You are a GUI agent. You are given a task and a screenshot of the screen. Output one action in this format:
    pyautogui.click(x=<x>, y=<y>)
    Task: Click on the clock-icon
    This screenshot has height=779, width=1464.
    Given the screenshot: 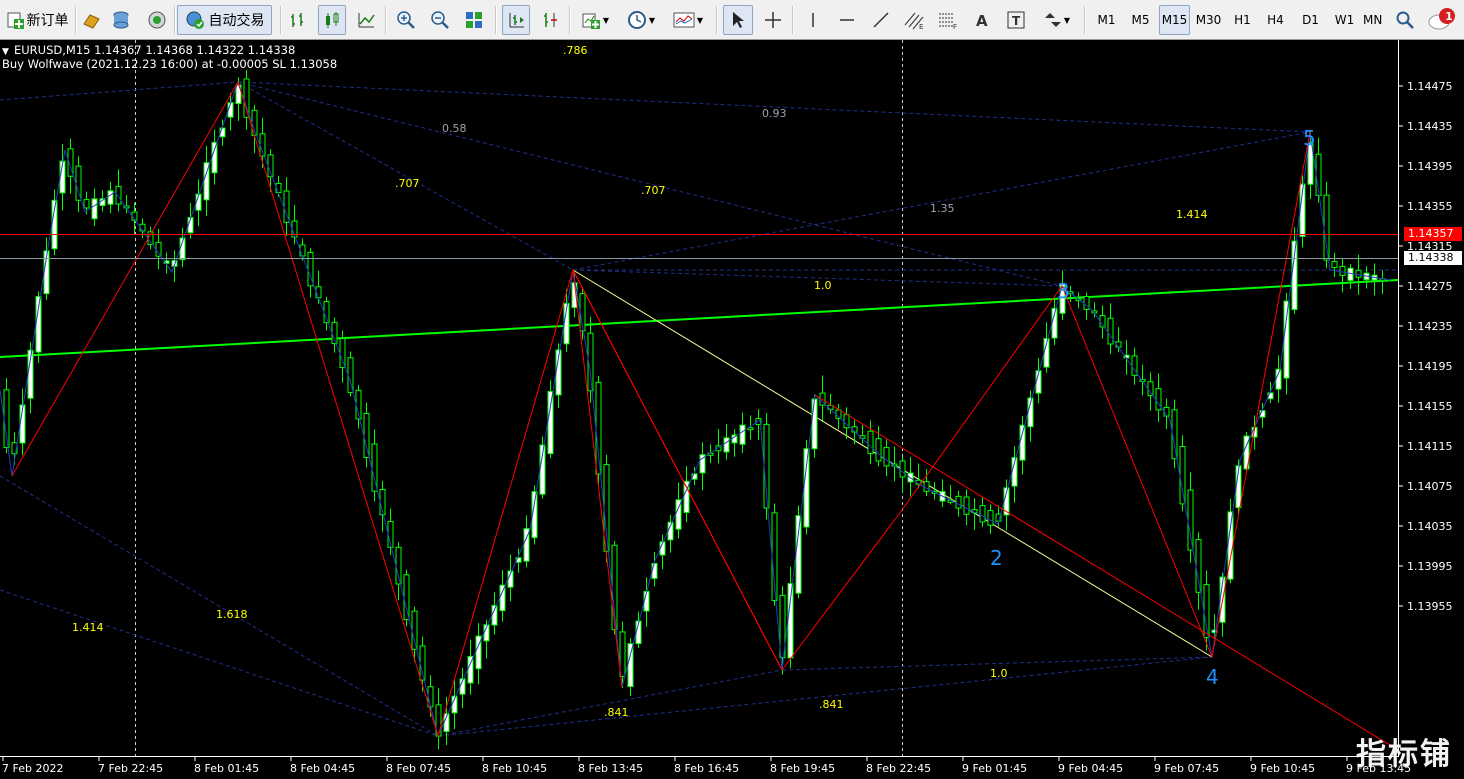 What is the action you would take?
    pyautogui.click(x=636, y=20)
    